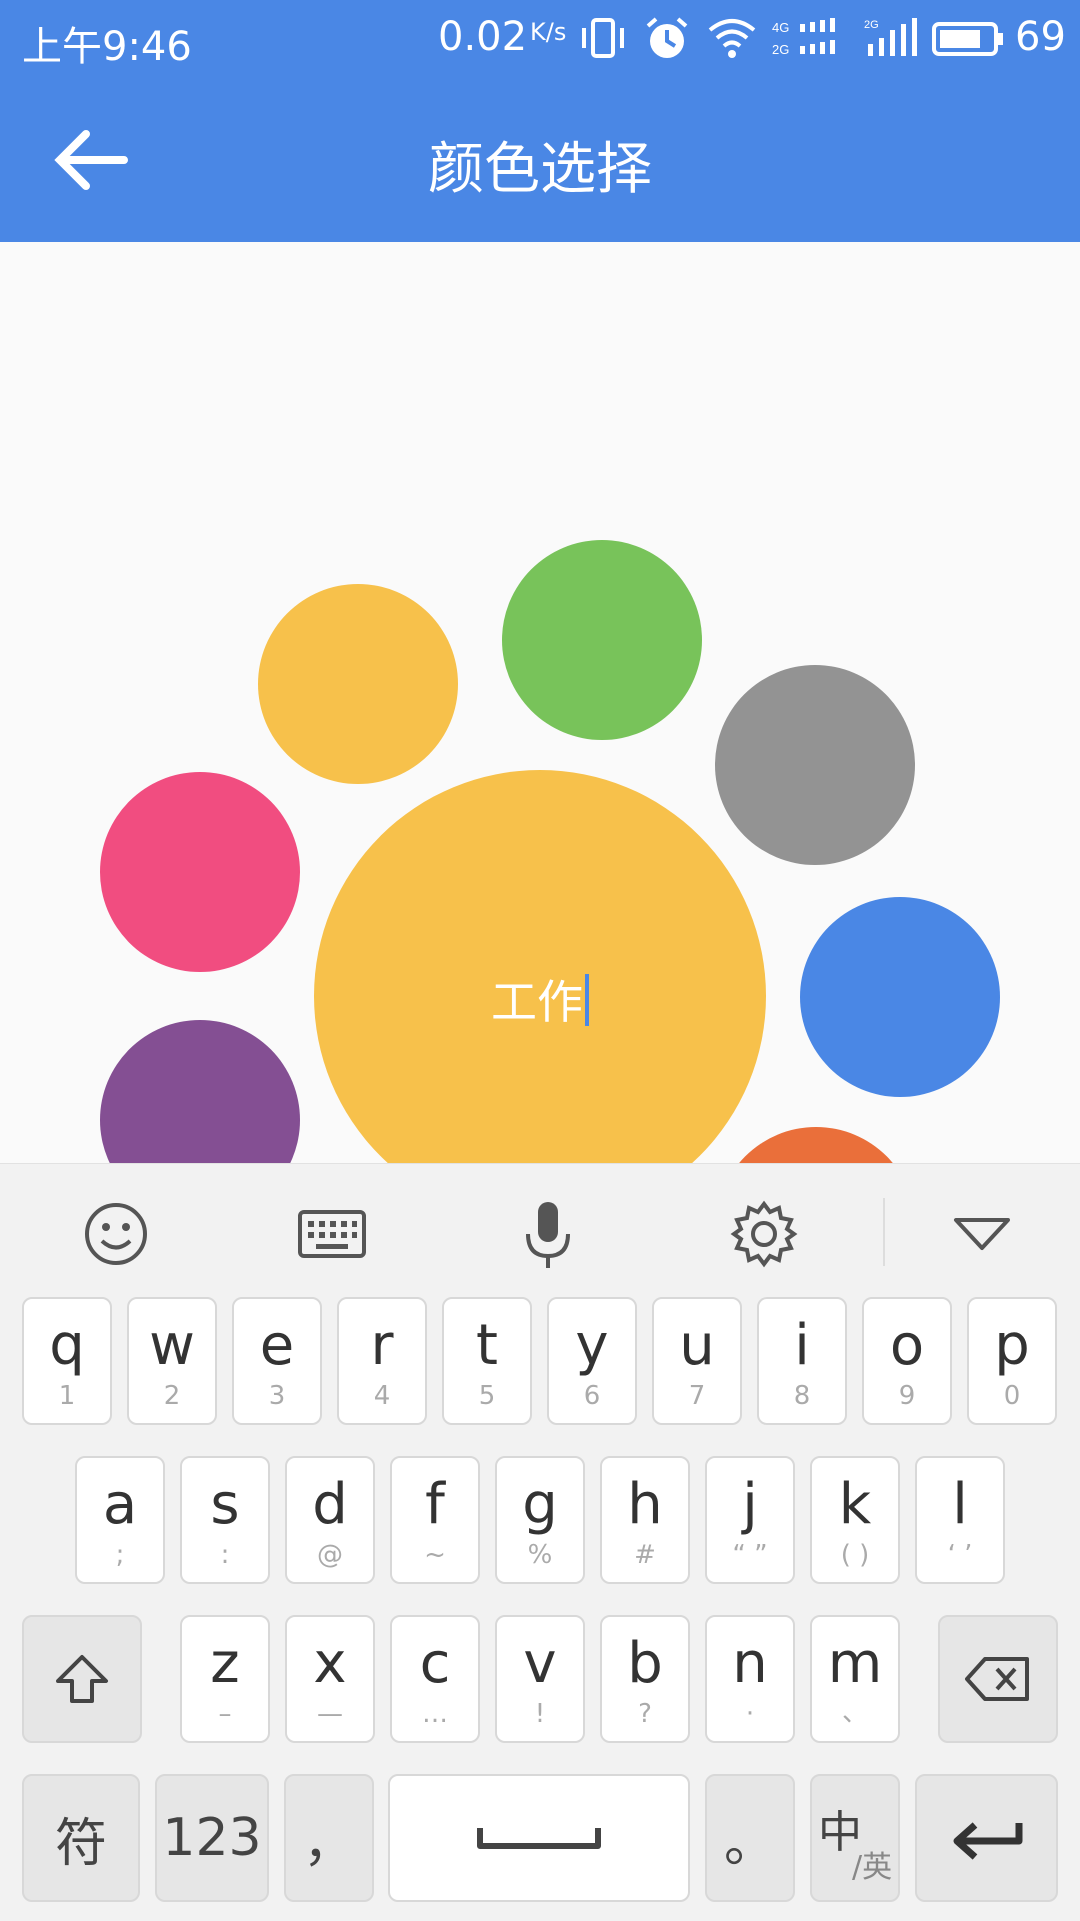 Image resolution: width=1080 pixels, height=1921 pixels. Describe the element at coordinates (540, 121) in the screenshot. I see `top-bar: 上午9:46 0.02 K/s 4G 2G 2G 69 颜色选择` at that location.